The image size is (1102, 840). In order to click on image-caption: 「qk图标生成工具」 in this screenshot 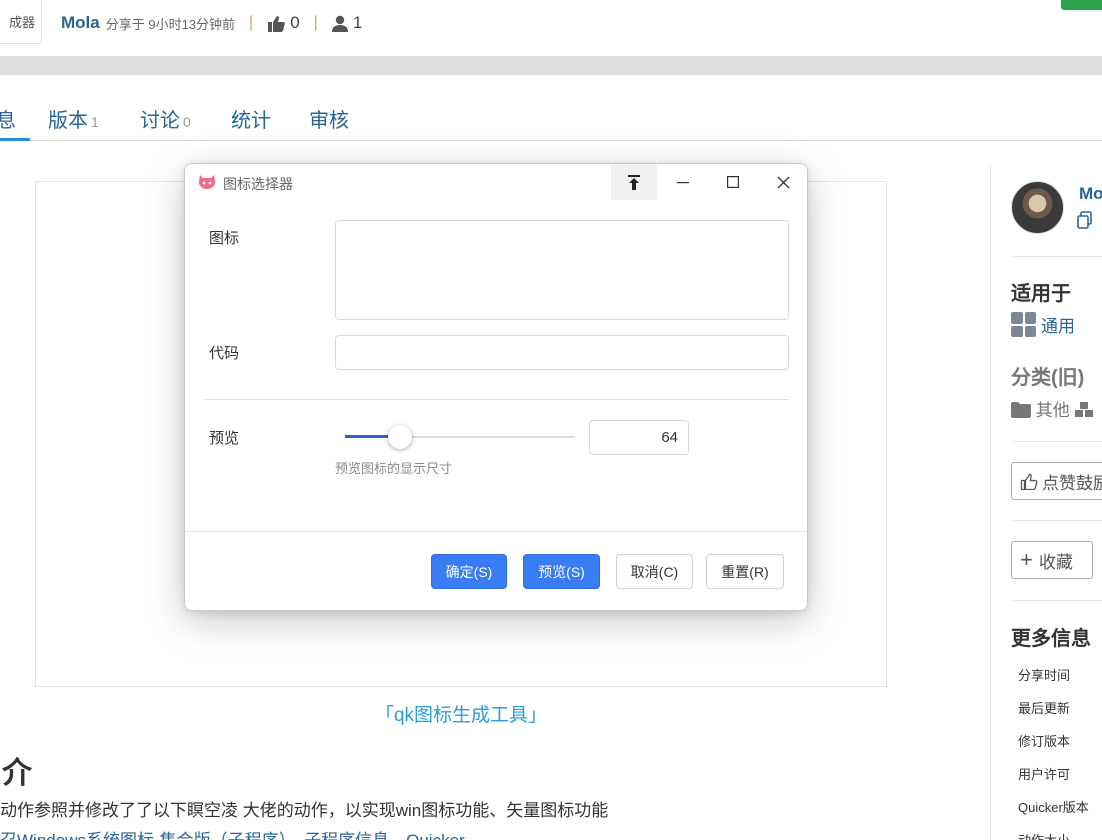, I will do `click(461, 715)`.